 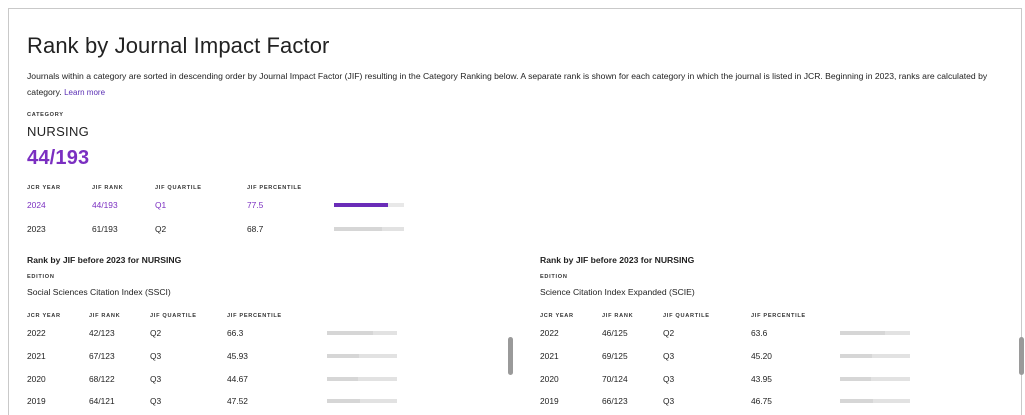 I want to click on section-title: Rank by Journal Impact Factor, so click(x=178, y=45).